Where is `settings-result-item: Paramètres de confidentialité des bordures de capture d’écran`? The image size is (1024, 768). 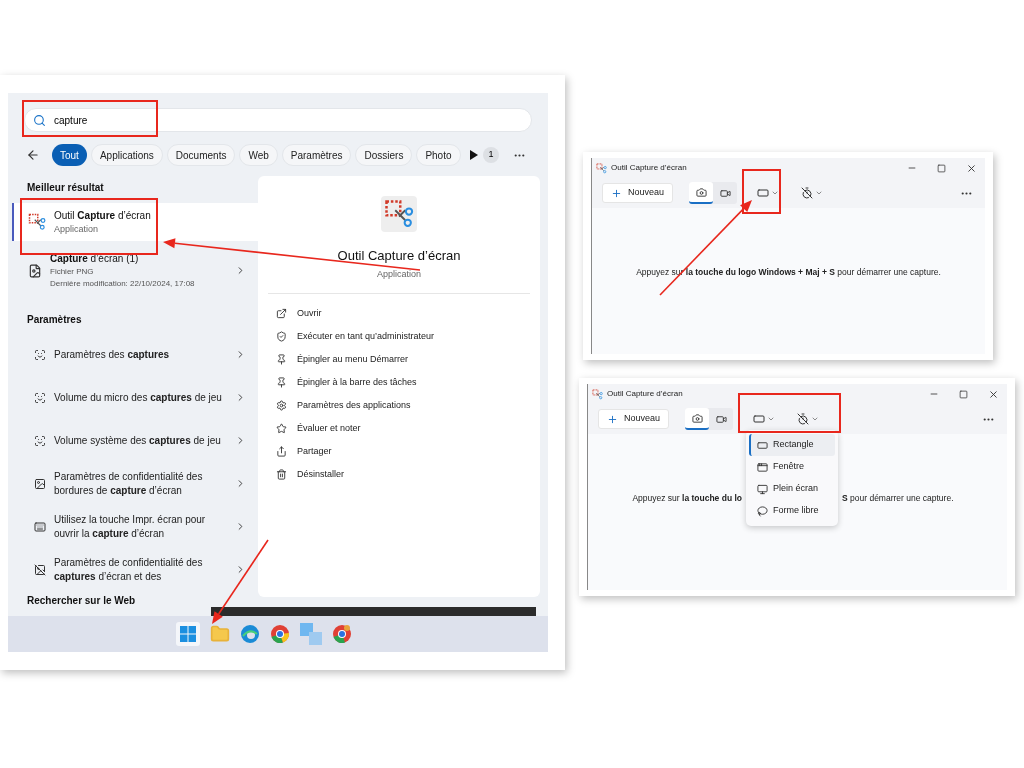 settings-result-item: Paramètres de confidentialité des bordures de capture d’écran is located at coordinates (135, 483).